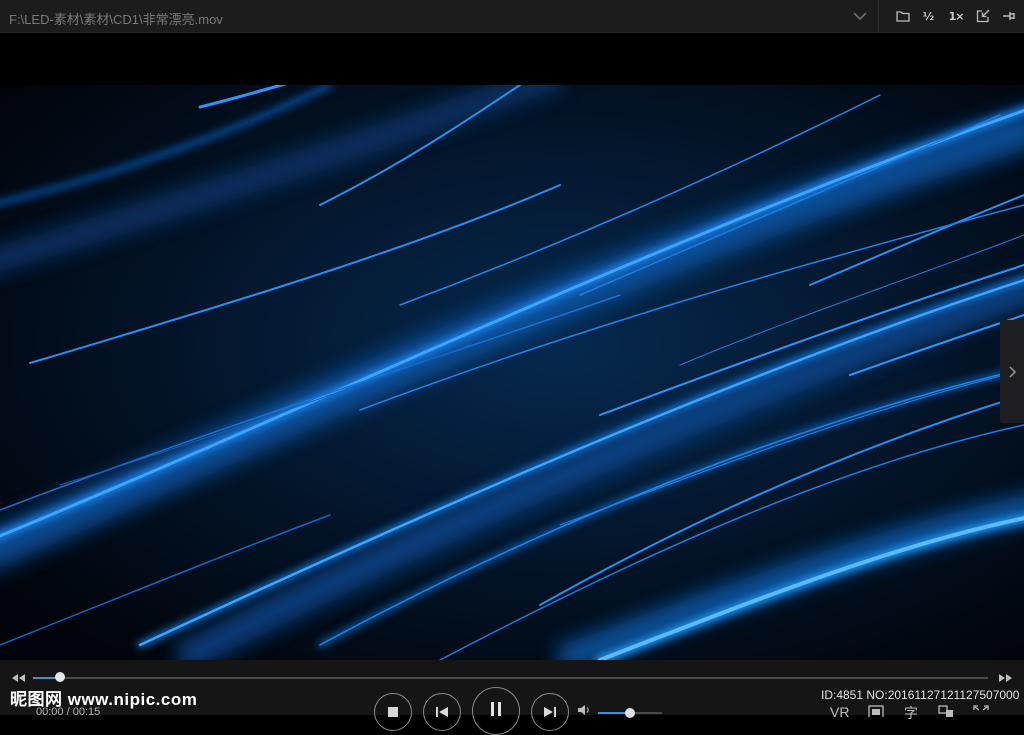 This screenshot has width=1024, height=735. Describe the element at coordinates (860, 16) in the screenshot. I see `chevron-down-icon` at that location.